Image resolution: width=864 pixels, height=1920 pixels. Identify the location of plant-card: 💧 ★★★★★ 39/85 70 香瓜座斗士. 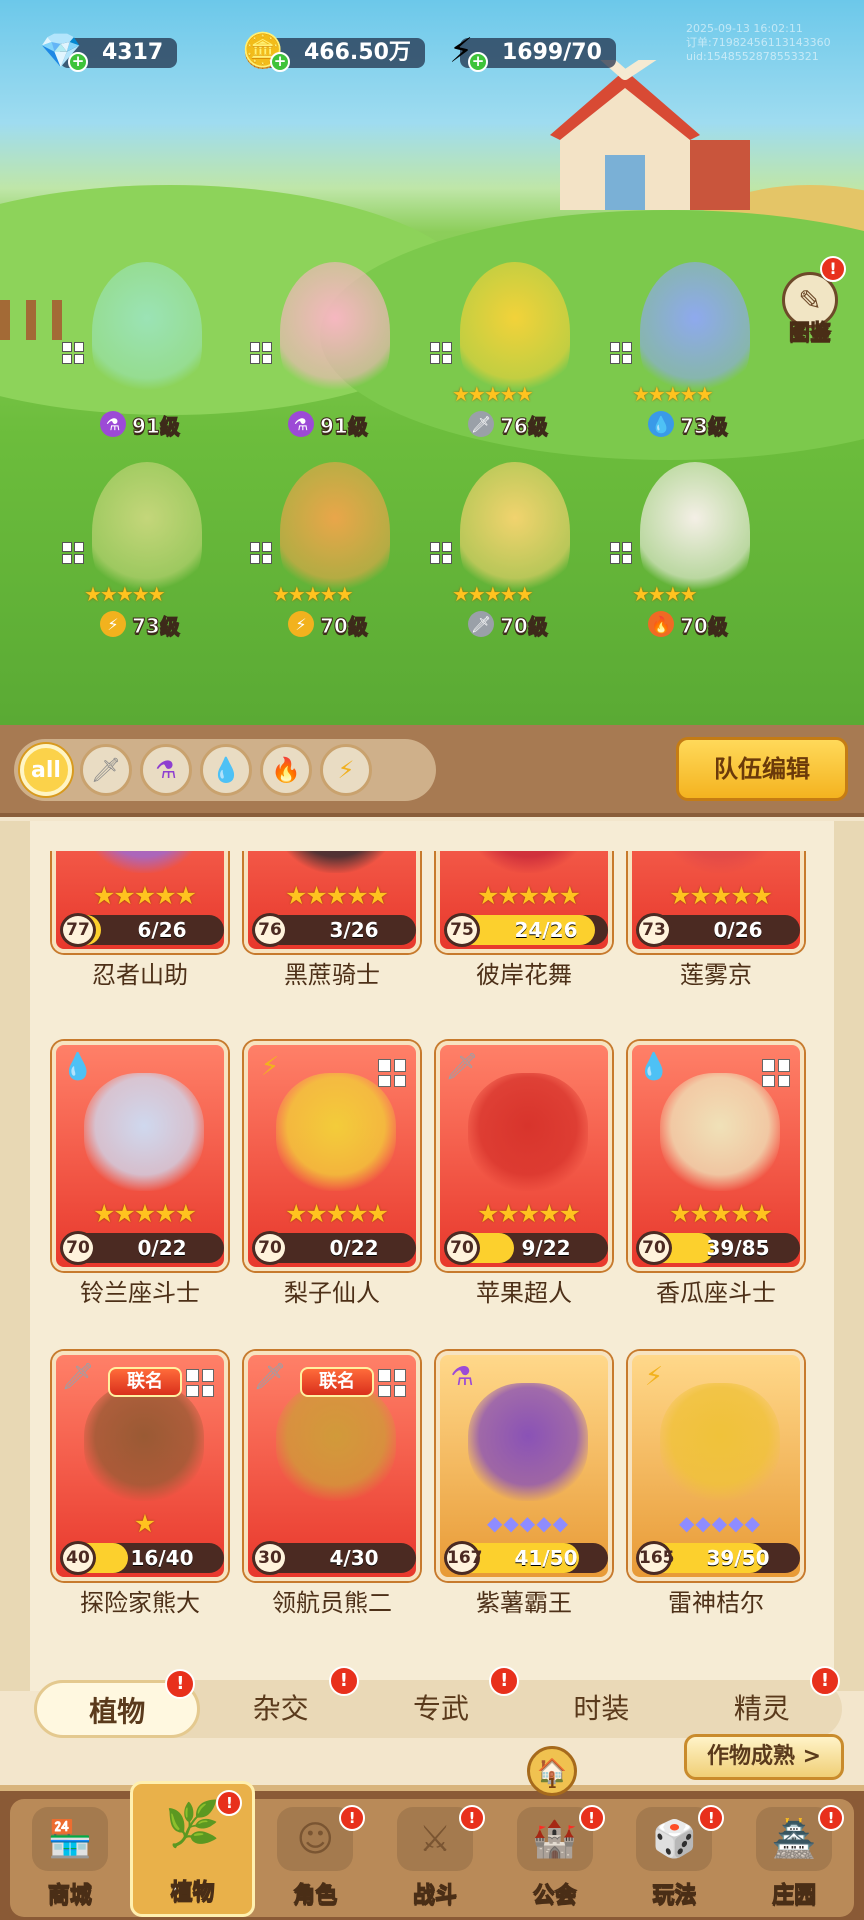
(716, 1174).